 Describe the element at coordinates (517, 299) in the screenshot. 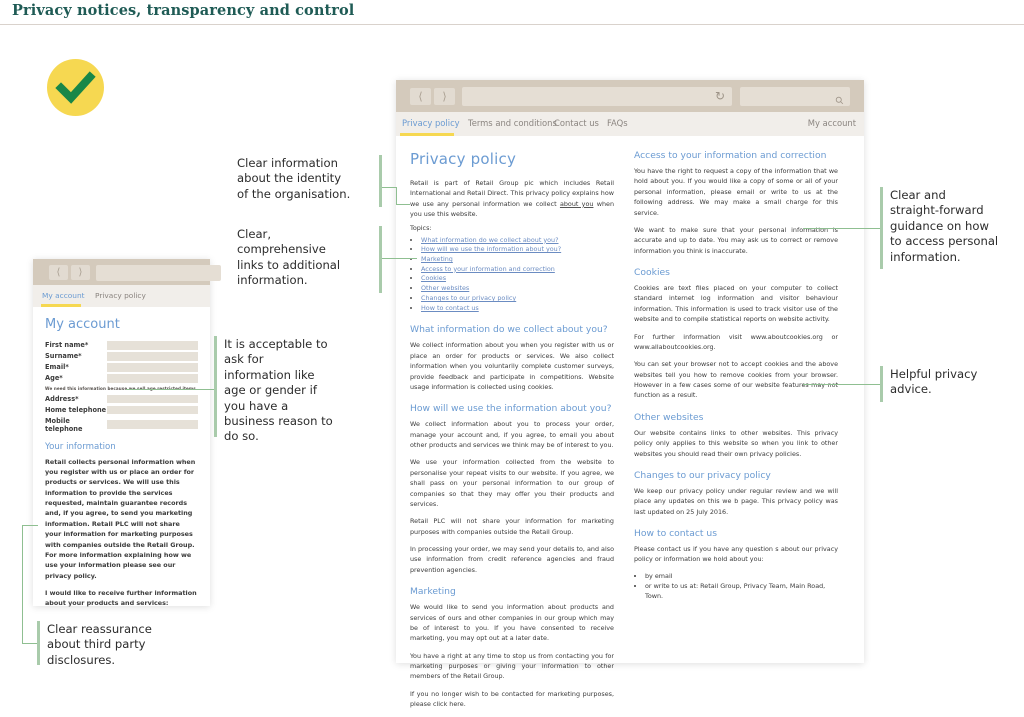

I see `list-item: Changes to our privacy policy` at that location.